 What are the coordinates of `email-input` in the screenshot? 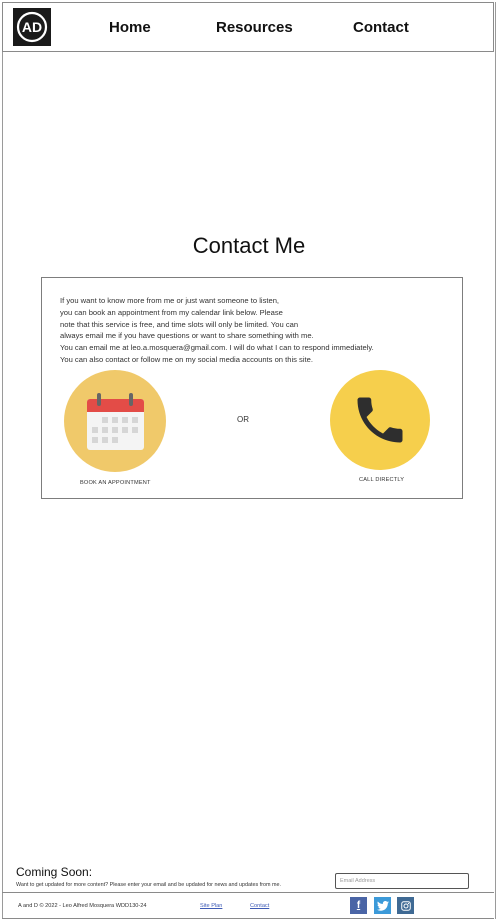 It's located at (402, 881).